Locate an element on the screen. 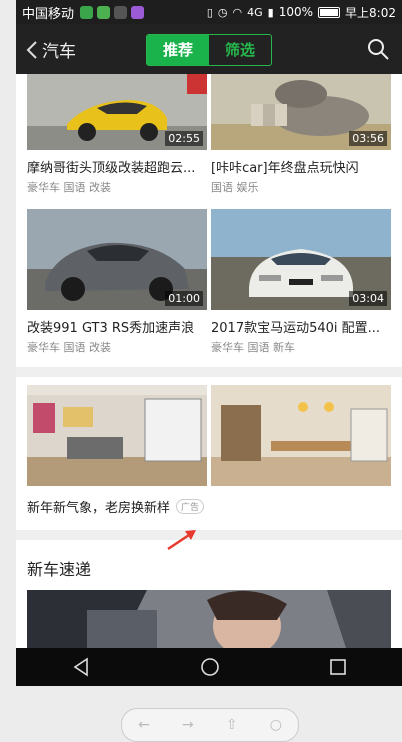 The image size is (402, 742). tab-switch: 推荐 筛选 is located at coordinates (209, 50).